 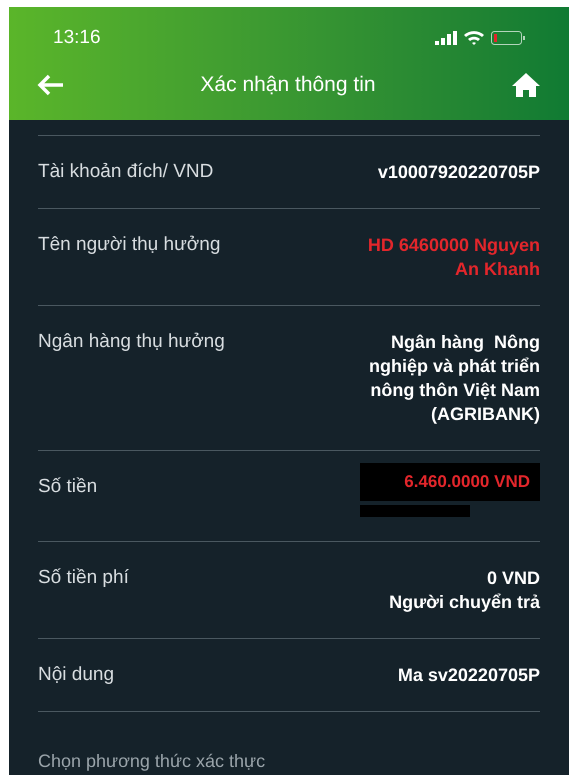 What do you see at coordinates (129, 245) in the screenshot?
I see `field-label: Tên người thụ hưởng` at bounding box center [129, 245].